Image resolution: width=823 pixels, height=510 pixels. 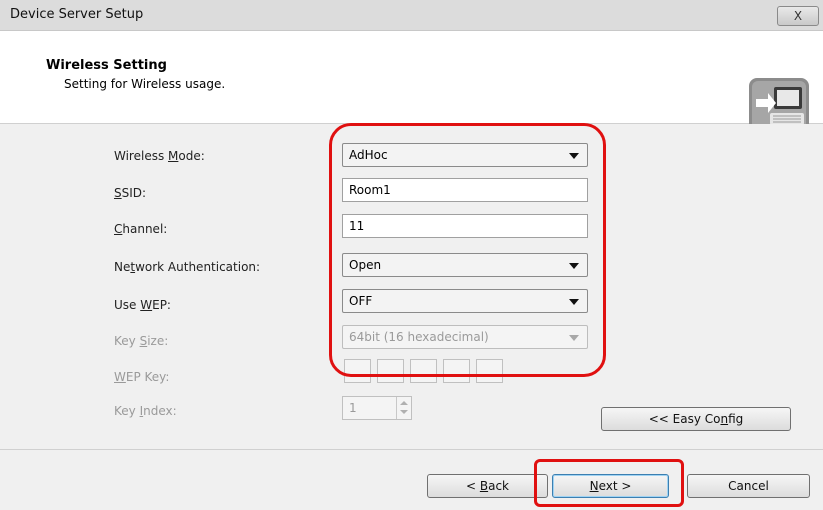 I want to click on chevron-down-icon, so click(x=404, y=412).